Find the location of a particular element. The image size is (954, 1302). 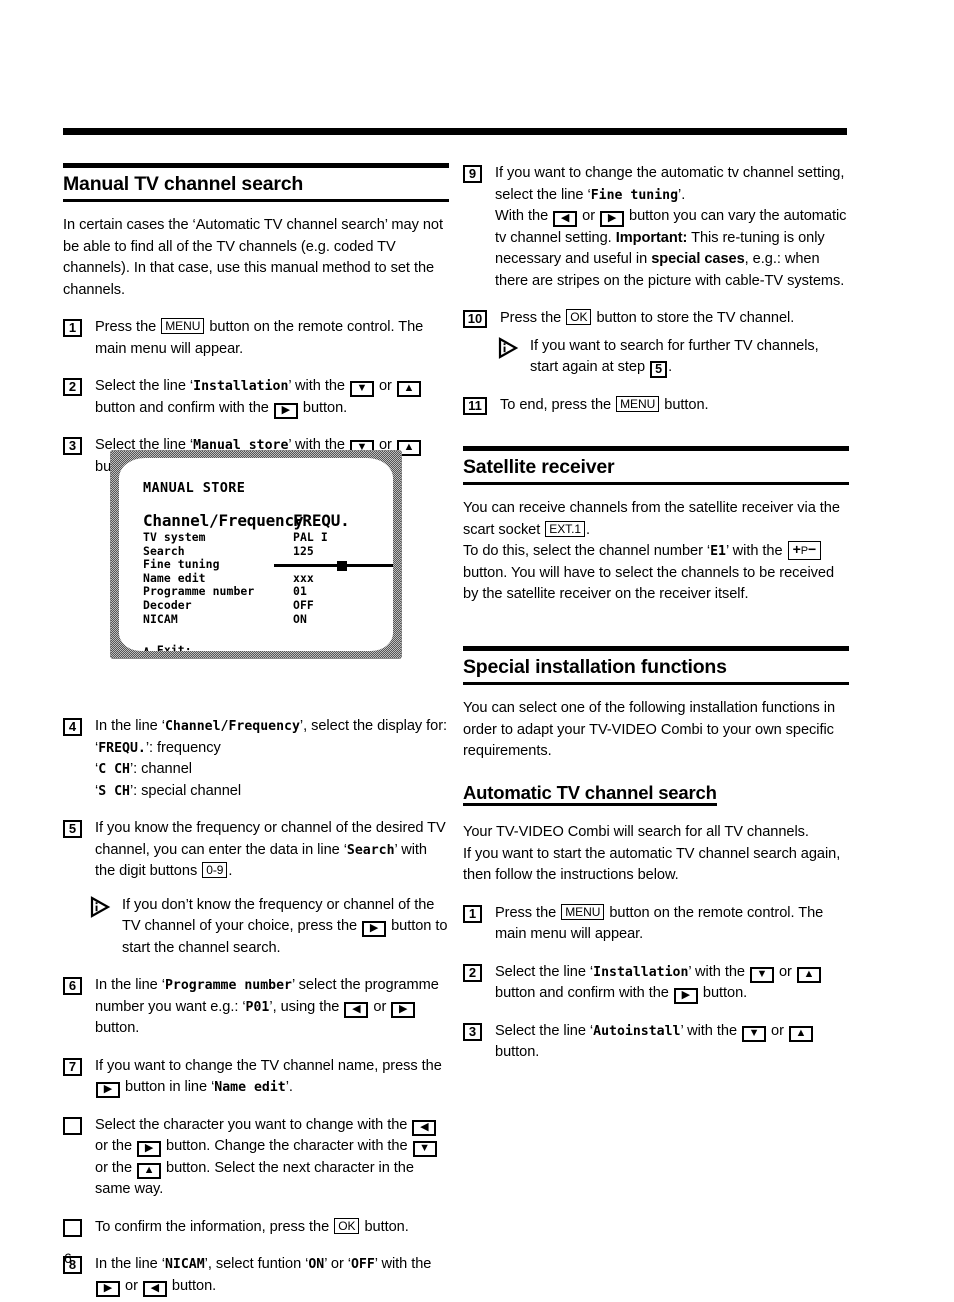

automatic-search-heading: Automatic TV channel search is located at coordinates (590, 795).